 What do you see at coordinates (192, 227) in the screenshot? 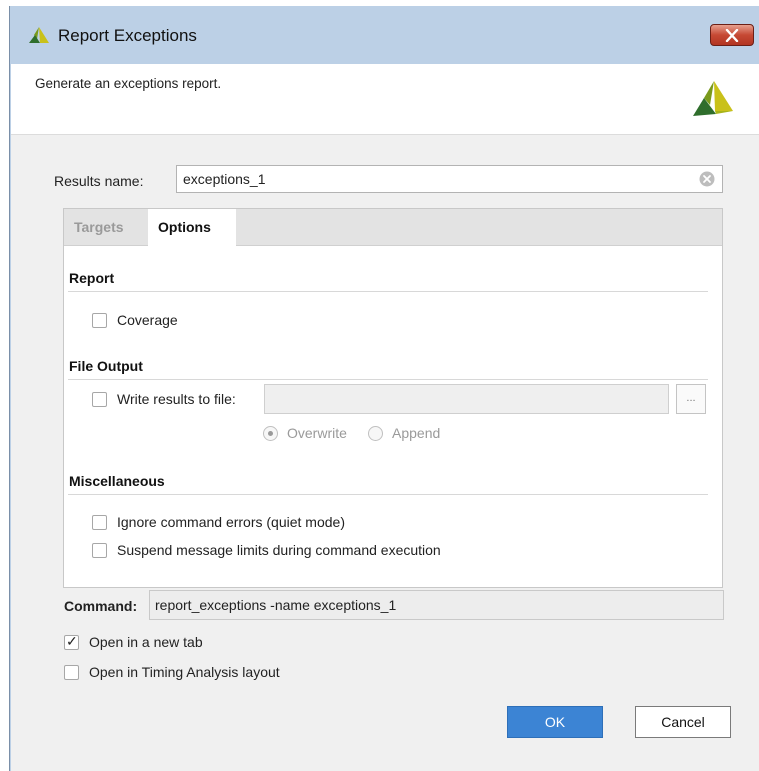
I see `tab-options: Options` at bounding box center [192, 227].